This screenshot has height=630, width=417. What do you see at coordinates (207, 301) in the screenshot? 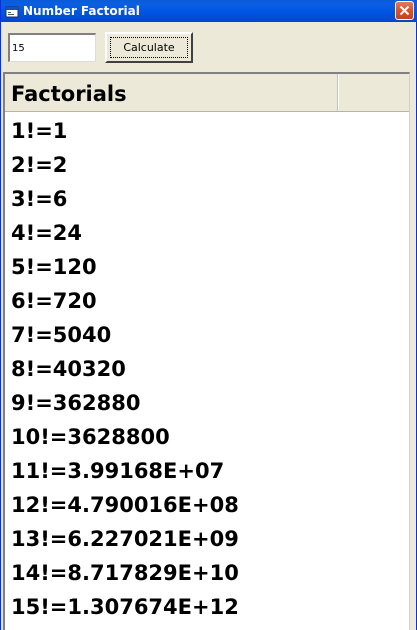
I see `list-item: 6!=720` at bounding box center [207, 301].